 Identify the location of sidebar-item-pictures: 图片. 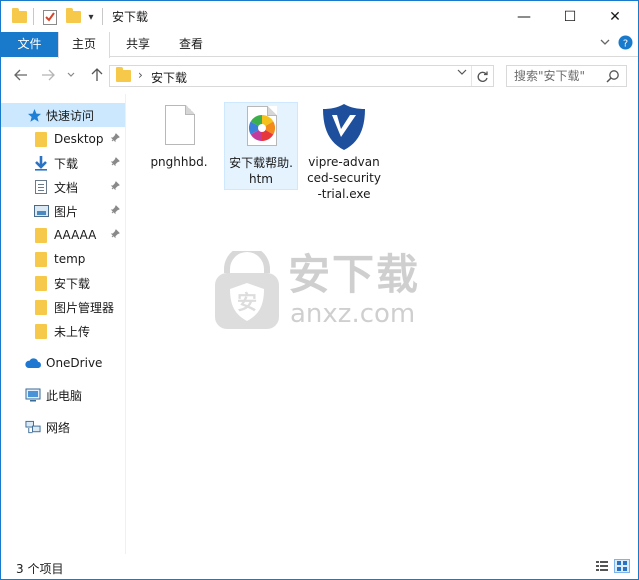
(63, 211).